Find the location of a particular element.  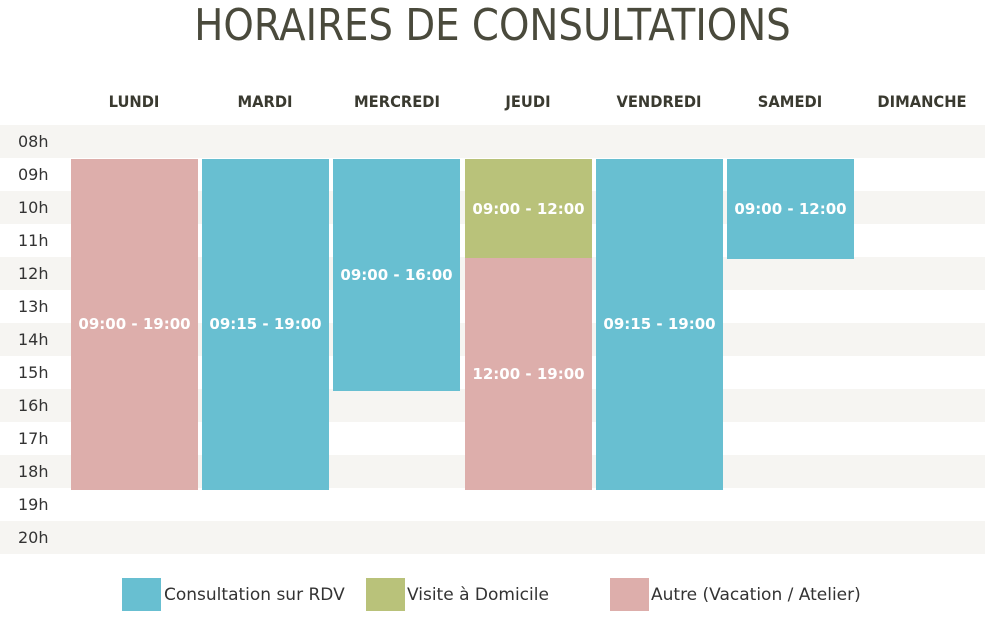

hour-row: 08h is located at coordinates (492, 141).